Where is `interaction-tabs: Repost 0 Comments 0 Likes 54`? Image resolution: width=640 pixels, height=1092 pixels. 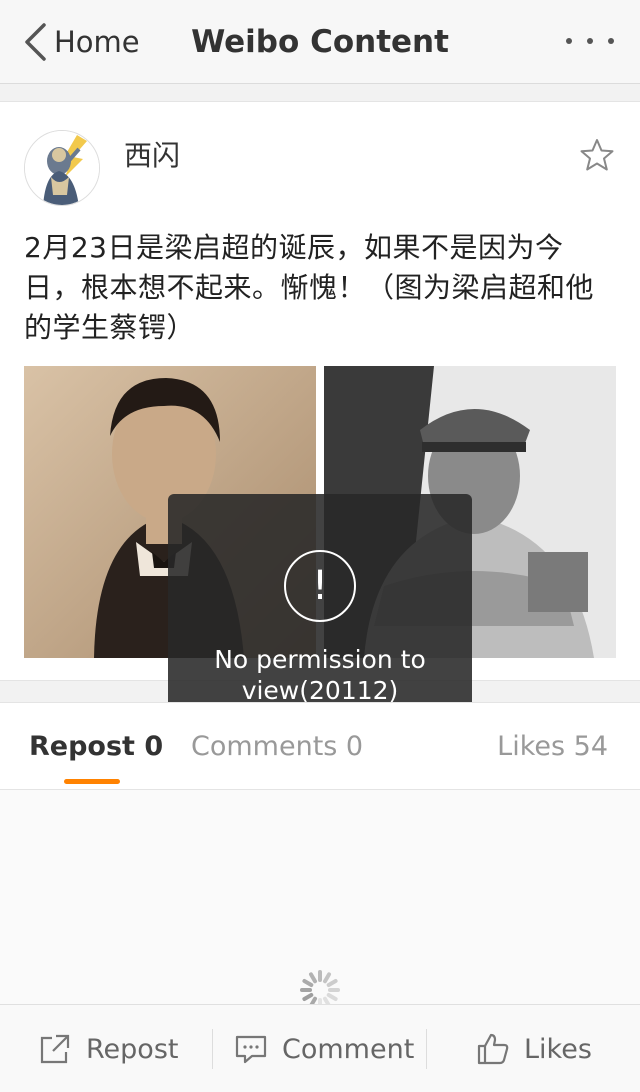
interaction-tabs: Repost 0 Comments 0 Likes 54 is located at coordinates (320, 746).